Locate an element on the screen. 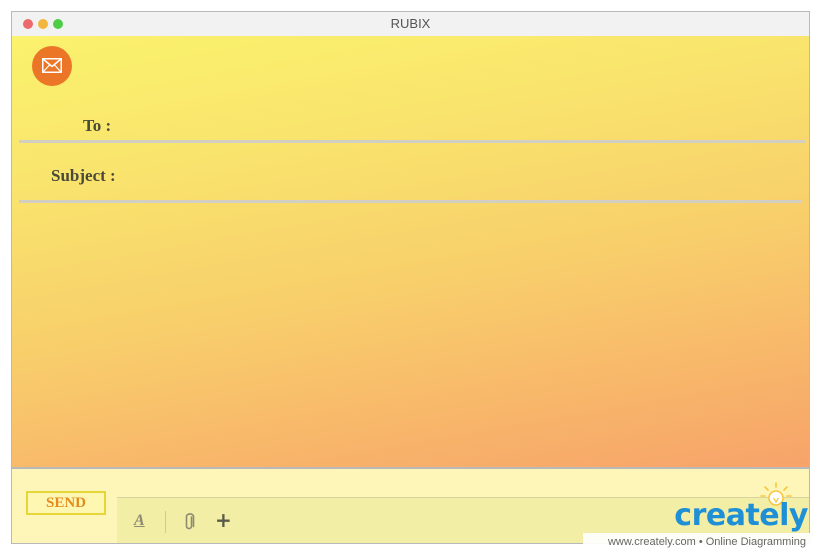 The height and width of the screenshot is (555, 821). subject-field is located at coordinates (410, 201).